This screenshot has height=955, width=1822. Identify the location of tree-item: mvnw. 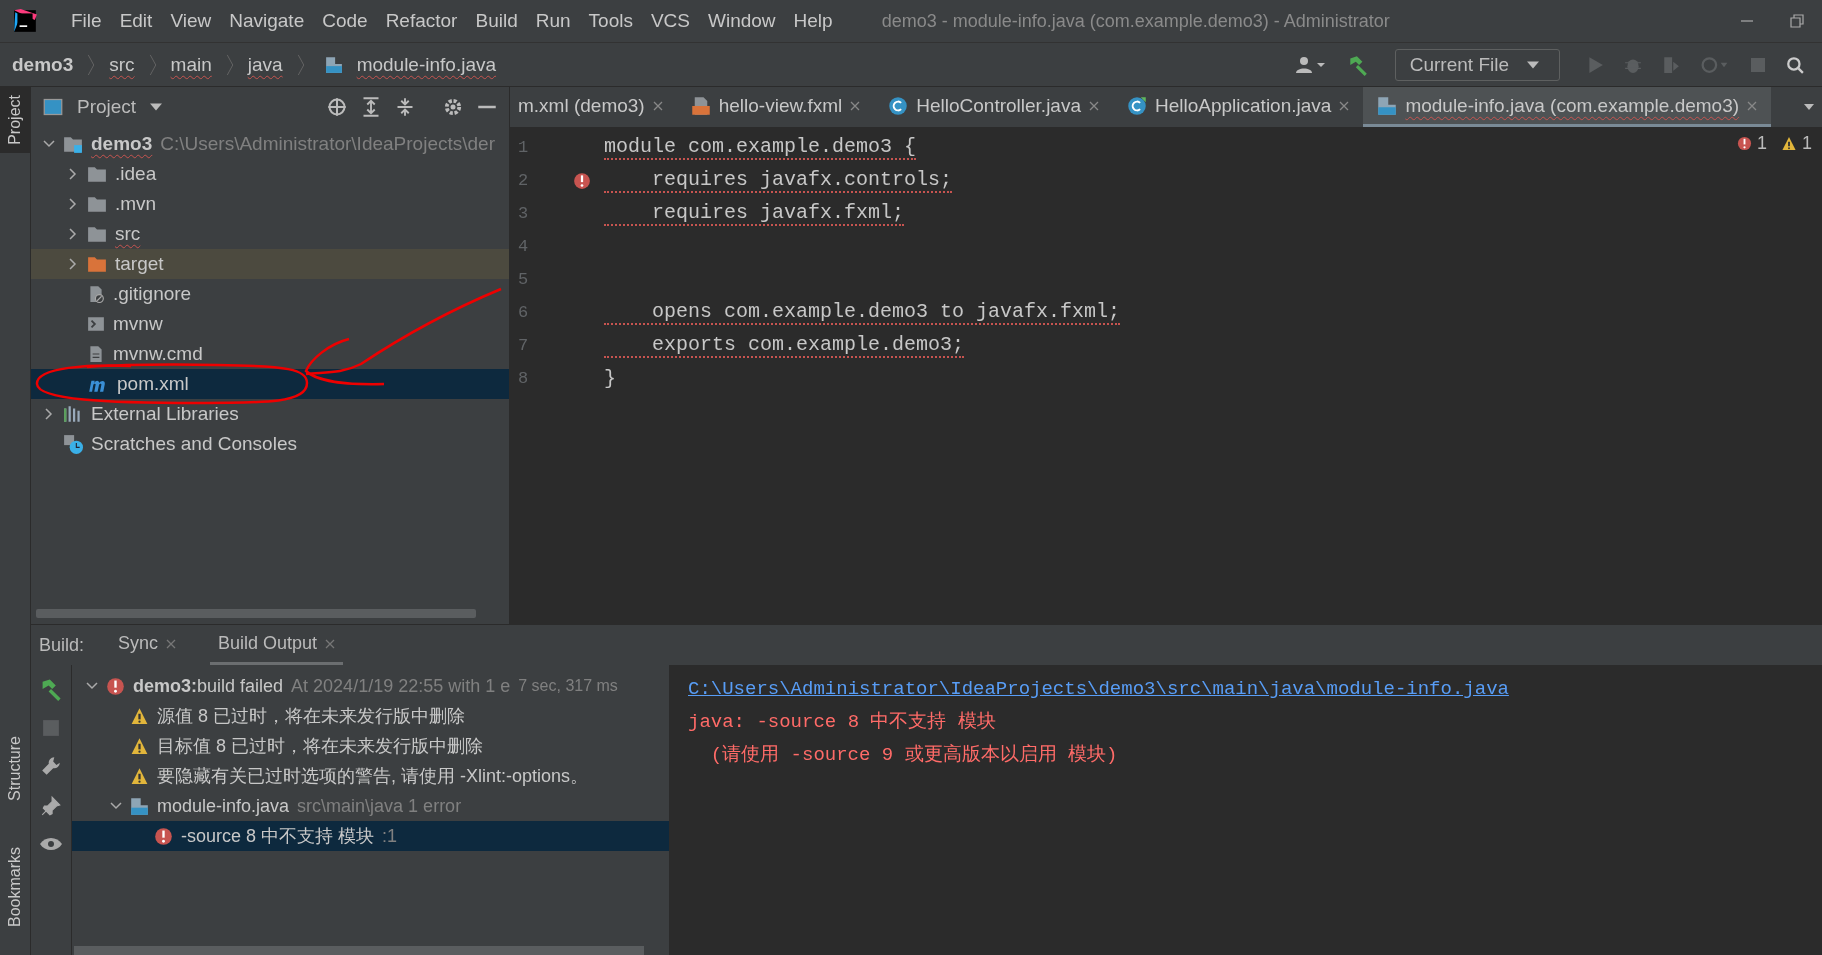
(270, 324).